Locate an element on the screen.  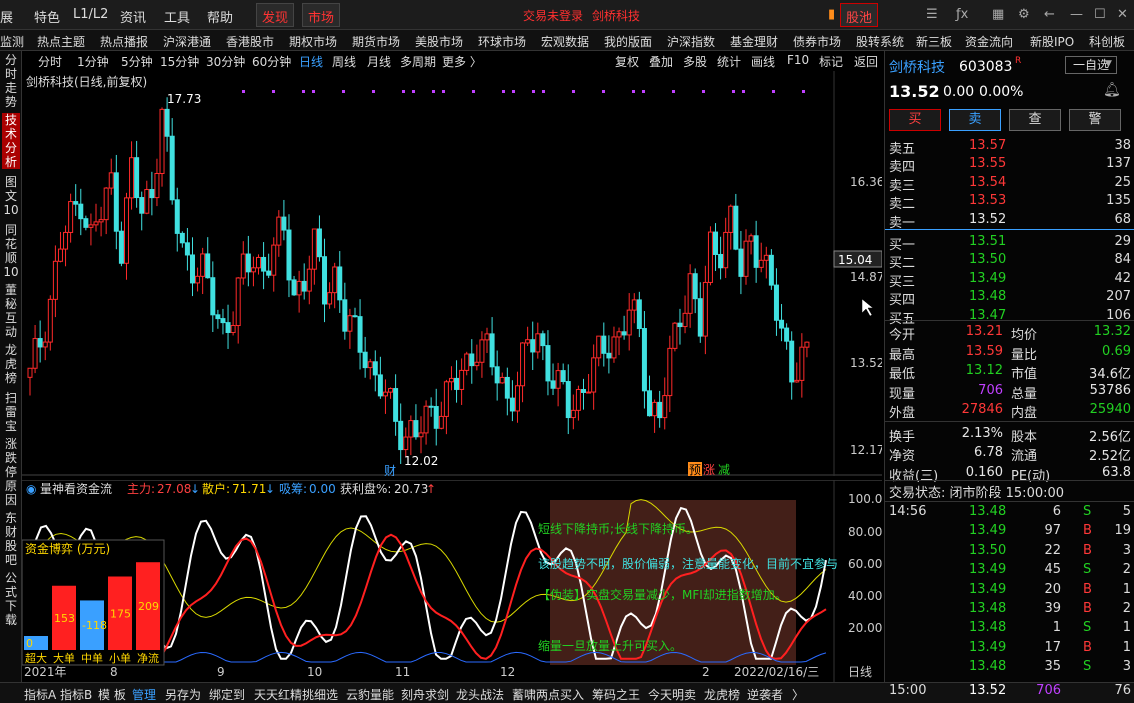
nav-item: 热点主题 is located at coordinates (61, 41).